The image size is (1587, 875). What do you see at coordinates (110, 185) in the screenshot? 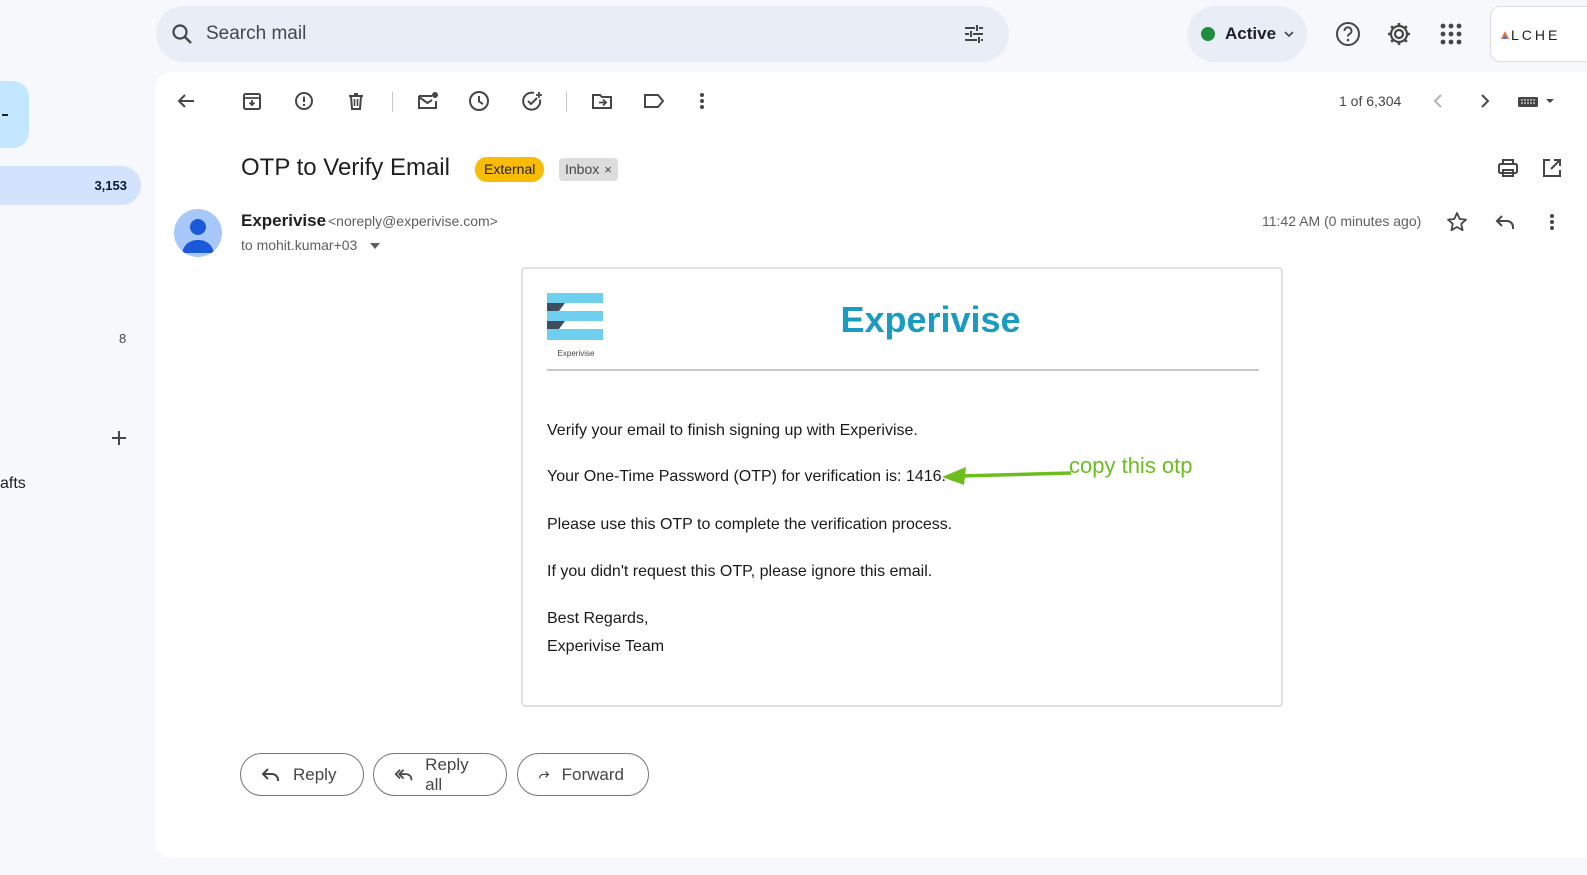
I see `inbox-unread-count: 3,153` at bounding box center [110, 185].